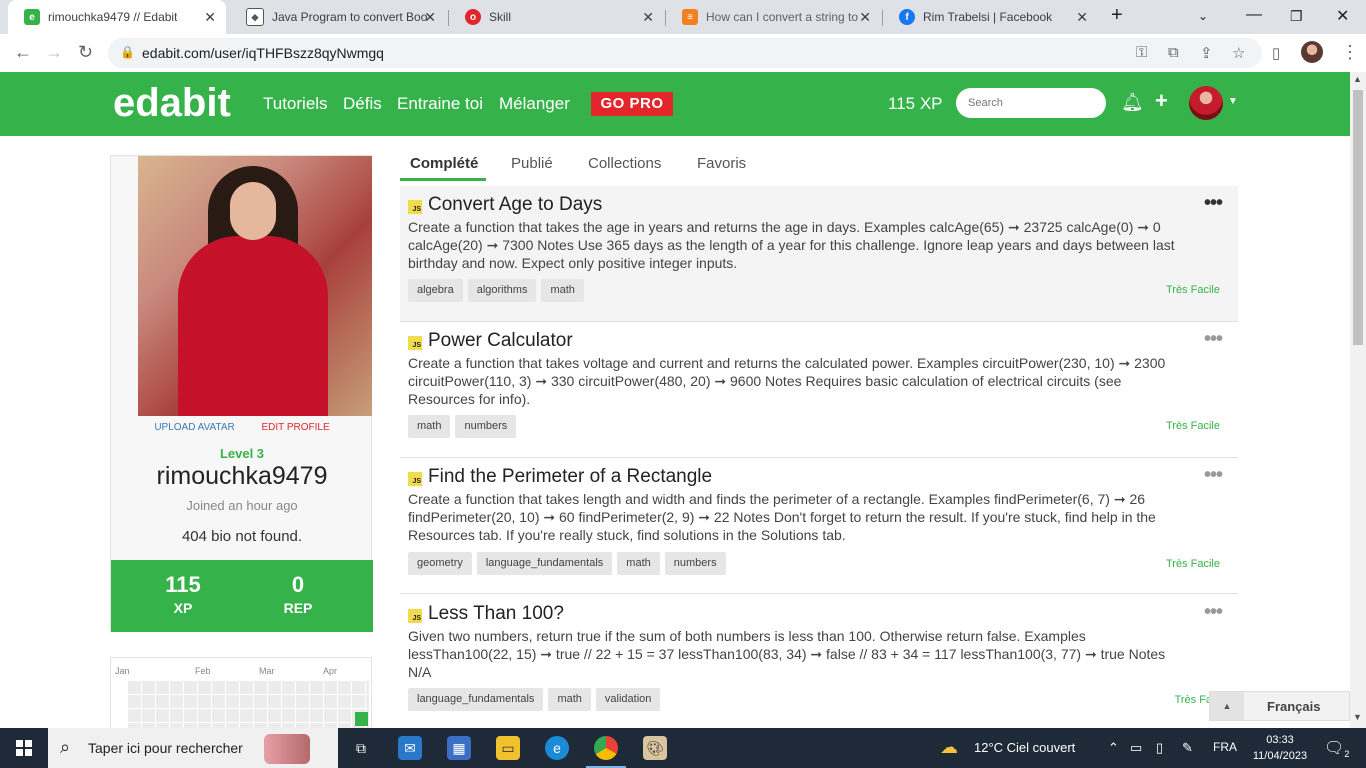  I want to click on network-icon: ▭, so click(1136, 748).